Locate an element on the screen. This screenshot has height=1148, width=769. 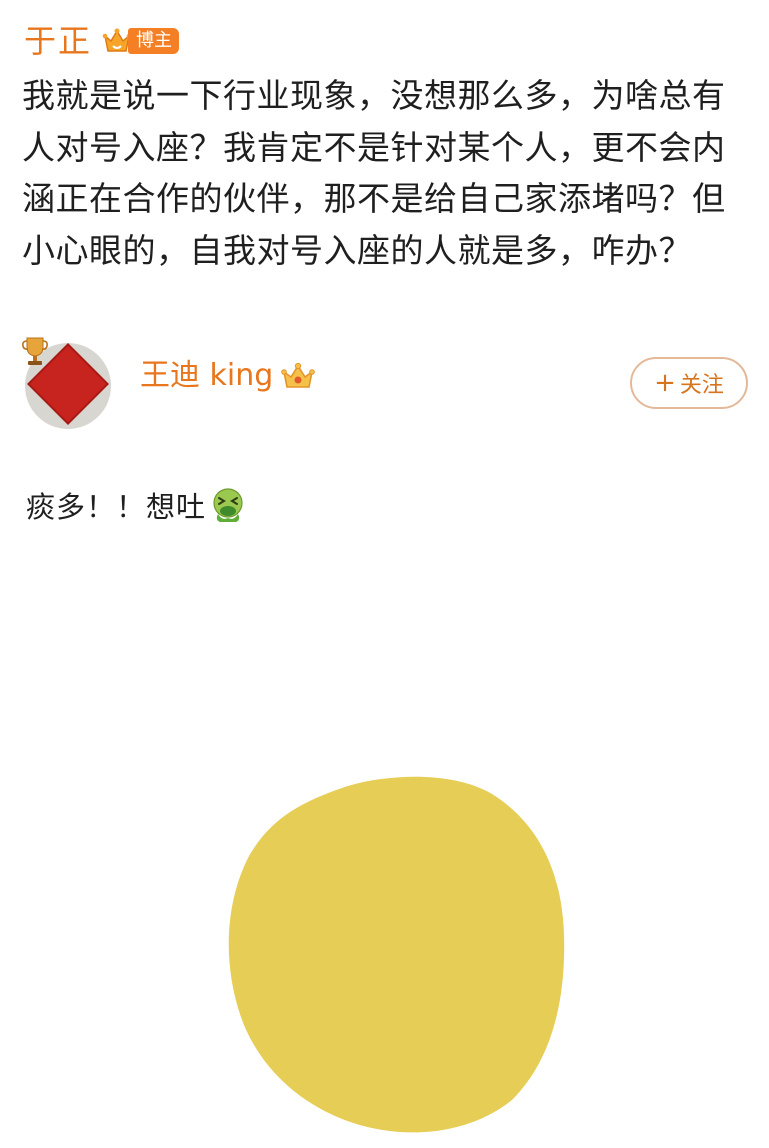
reply-text: 痰多！！想吐 is located at coordinates (116, 507).